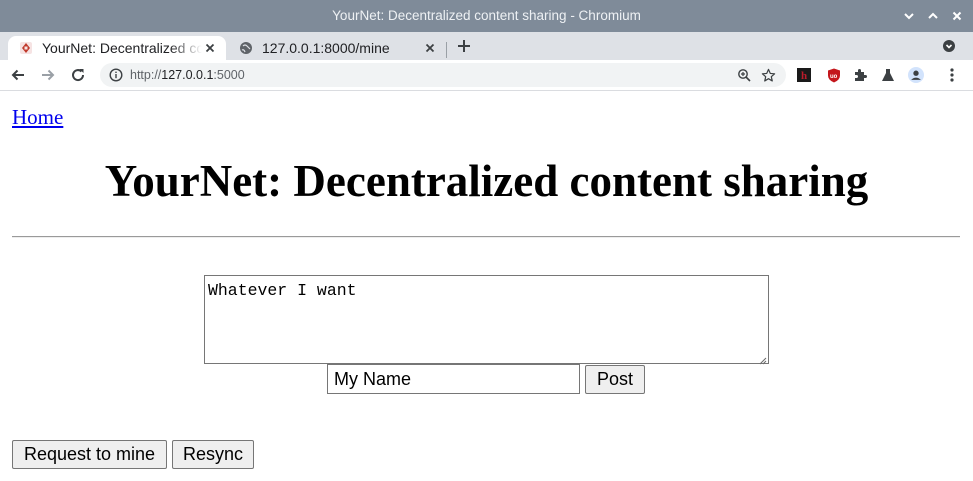  What do you see at coordinates (957, 16) in the screenshot?
I see `close-window-icon` at bounding box center [957, 16].